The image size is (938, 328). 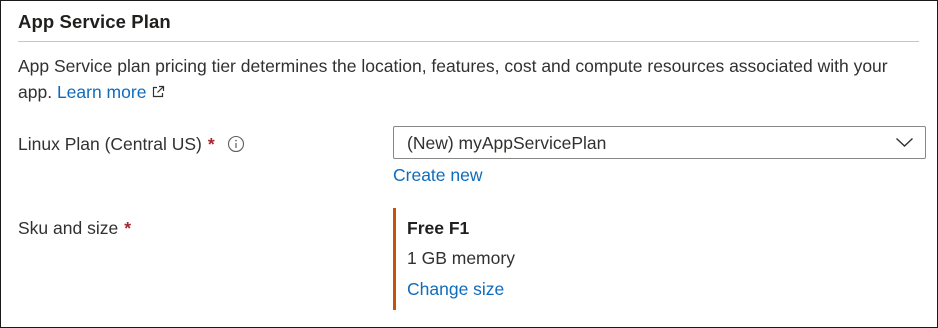 I want to click on dropdown-selected-value: (New) myAppServicePlan, so click(x=507, y=143).